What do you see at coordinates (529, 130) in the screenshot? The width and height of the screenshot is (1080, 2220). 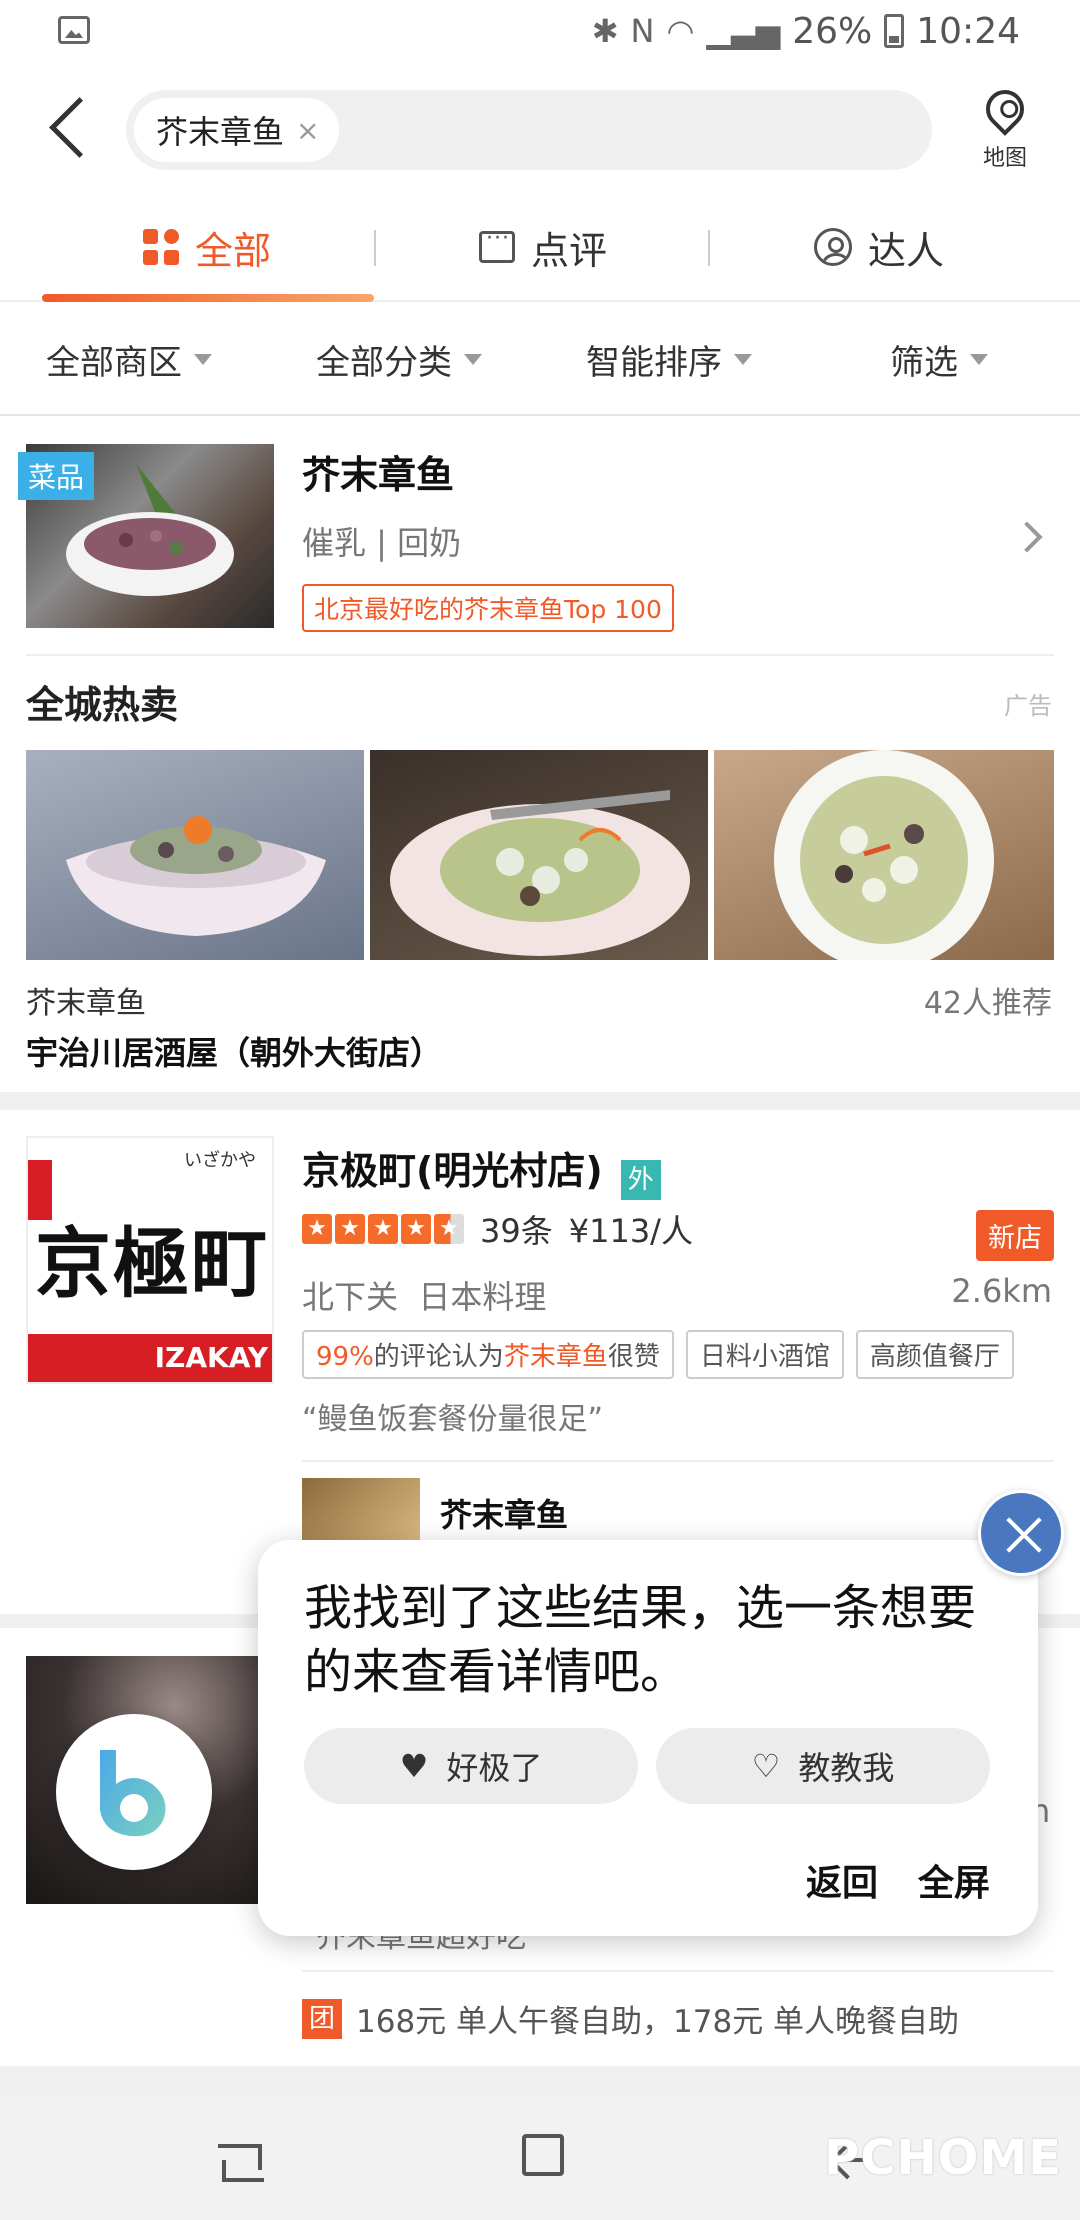 I see `search-input: 芥末章鱼 ×` at bounding box center [529, 130].